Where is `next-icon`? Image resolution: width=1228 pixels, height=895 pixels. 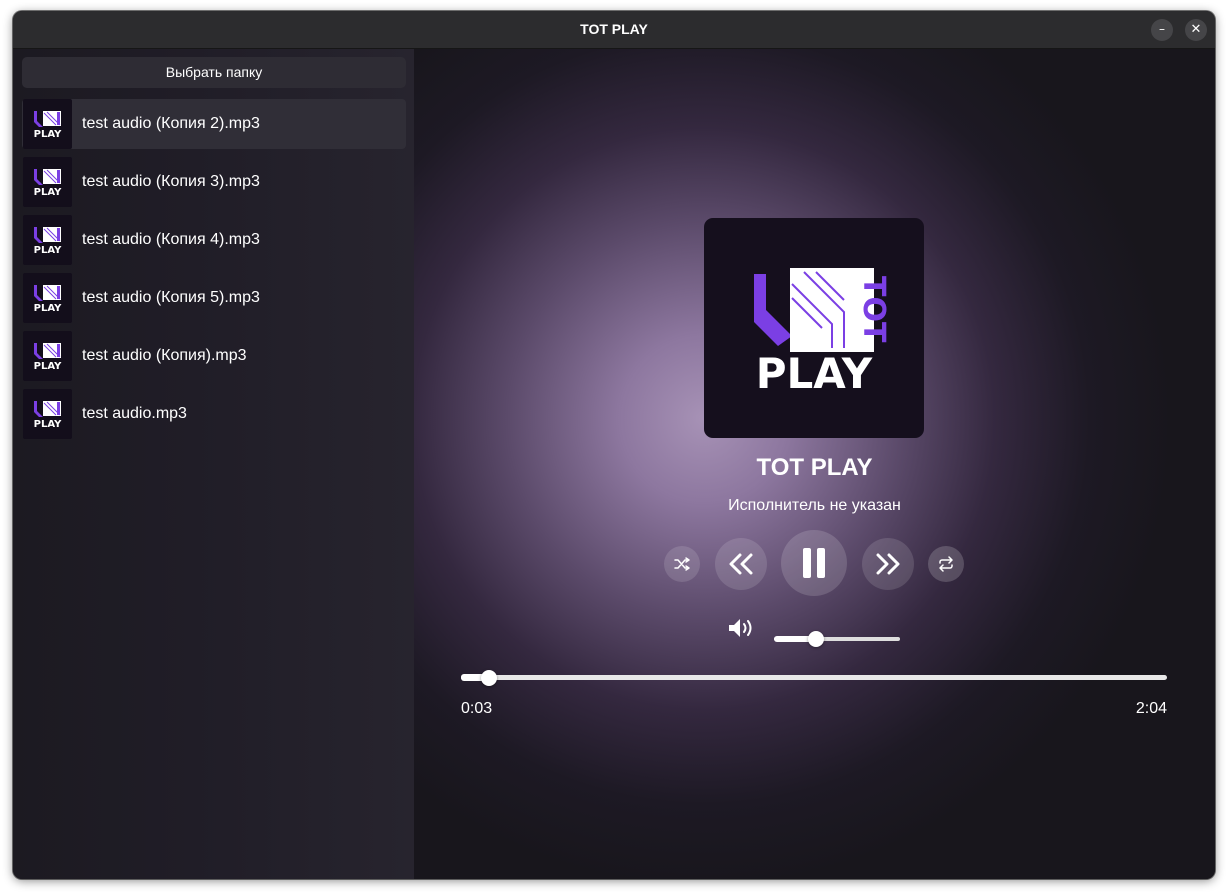 next-icon is located at coordinates (888, 564).